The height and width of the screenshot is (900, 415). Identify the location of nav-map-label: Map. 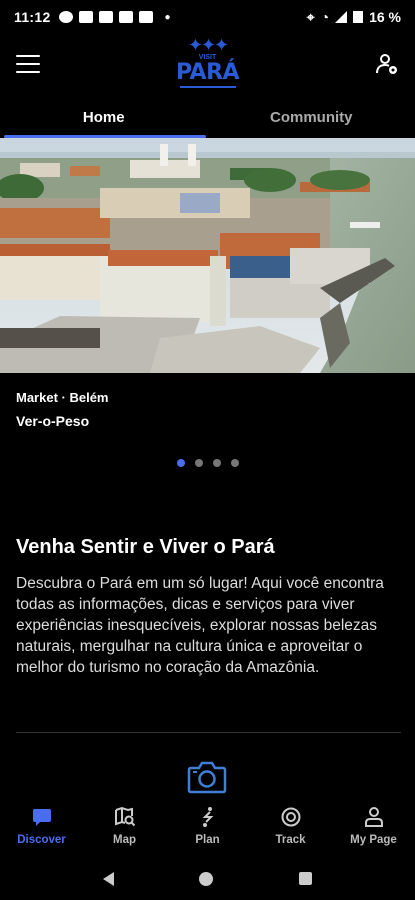
(124, 840).